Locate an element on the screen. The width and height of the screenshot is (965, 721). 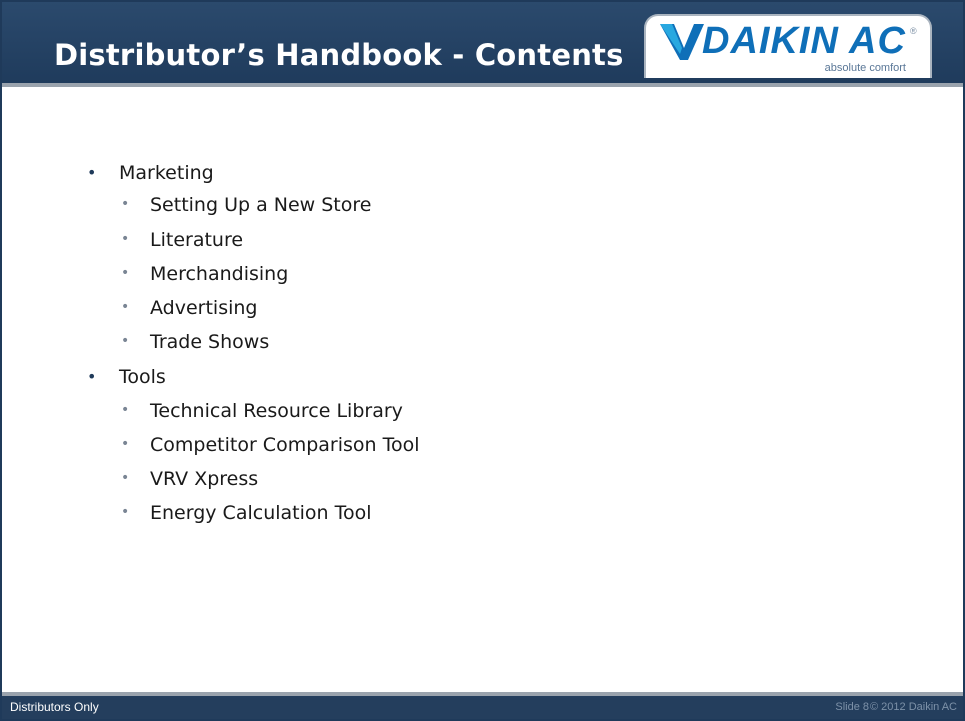
outline-item: • Setting Up a New Store is located at coordinates (246, 205).